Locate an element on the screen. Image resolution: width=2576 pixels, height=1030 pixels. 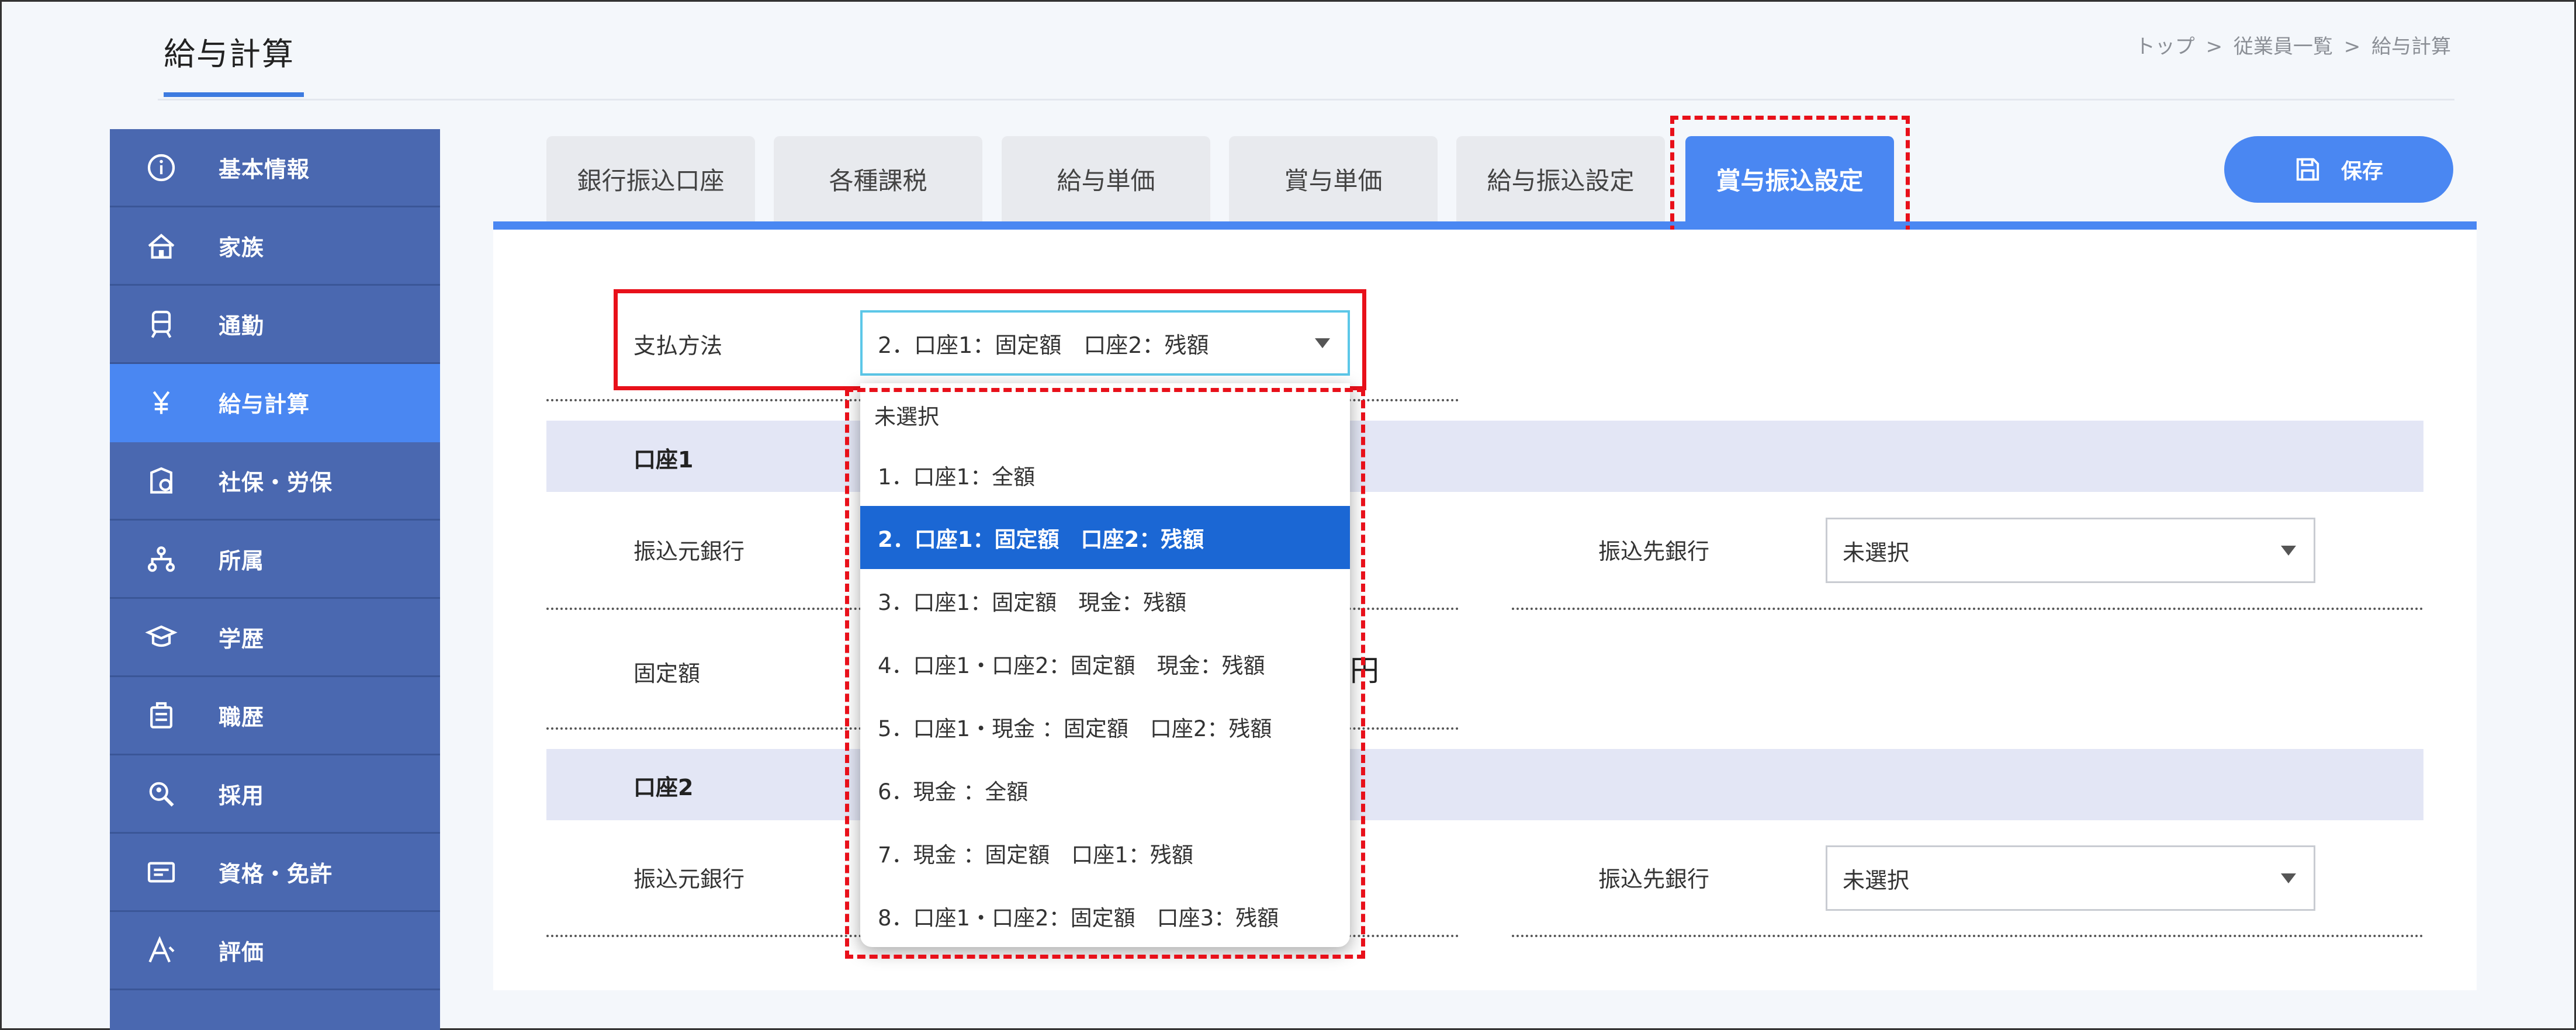
sidebar-item-label: 採用 is located at coordinates (242, 796).